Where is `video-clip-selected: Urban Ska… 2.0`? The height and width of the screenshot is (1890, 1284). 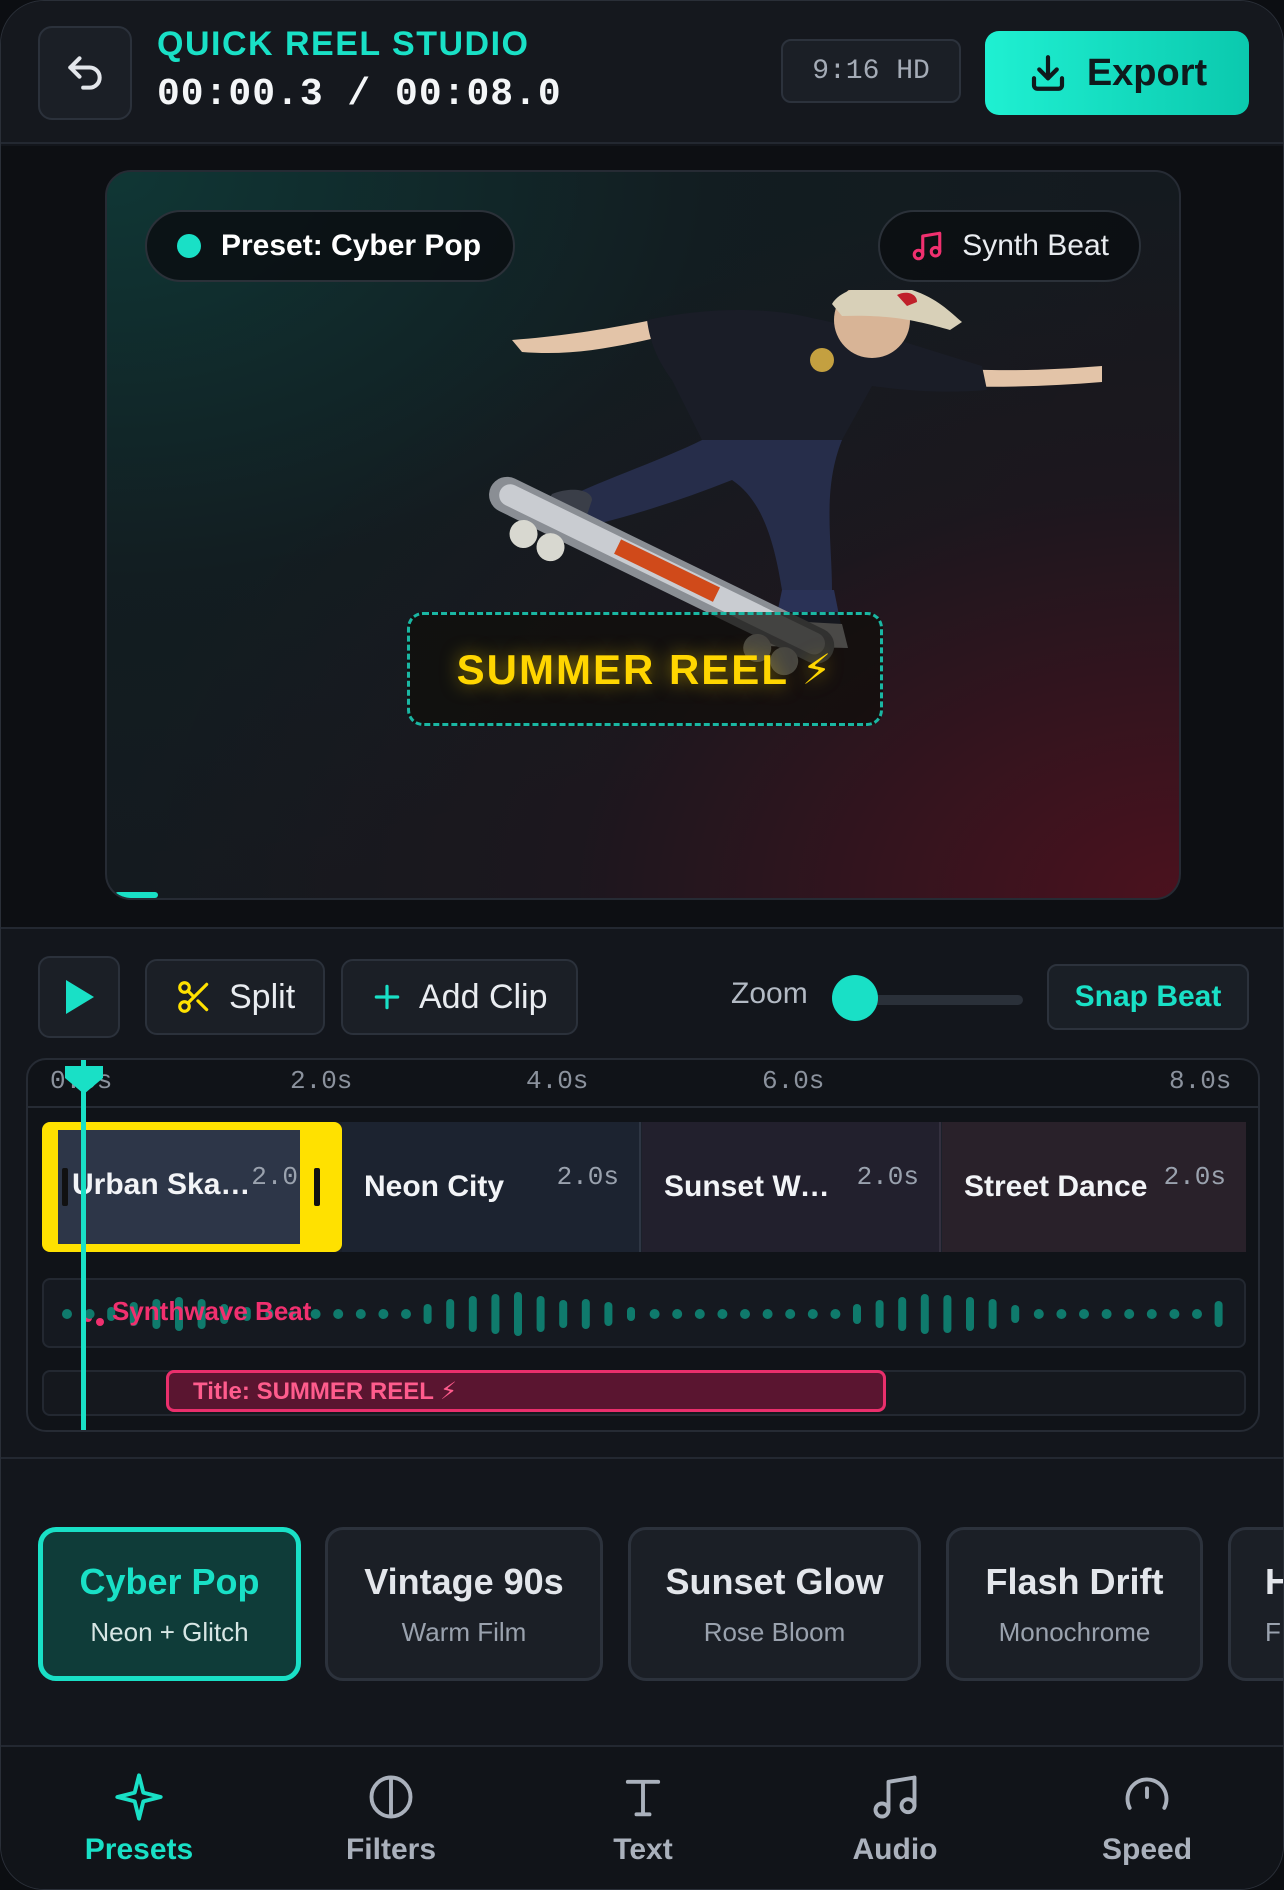
video-clip-selected: Urban Ska… 2.0 is located at coordinates (192, 1187).